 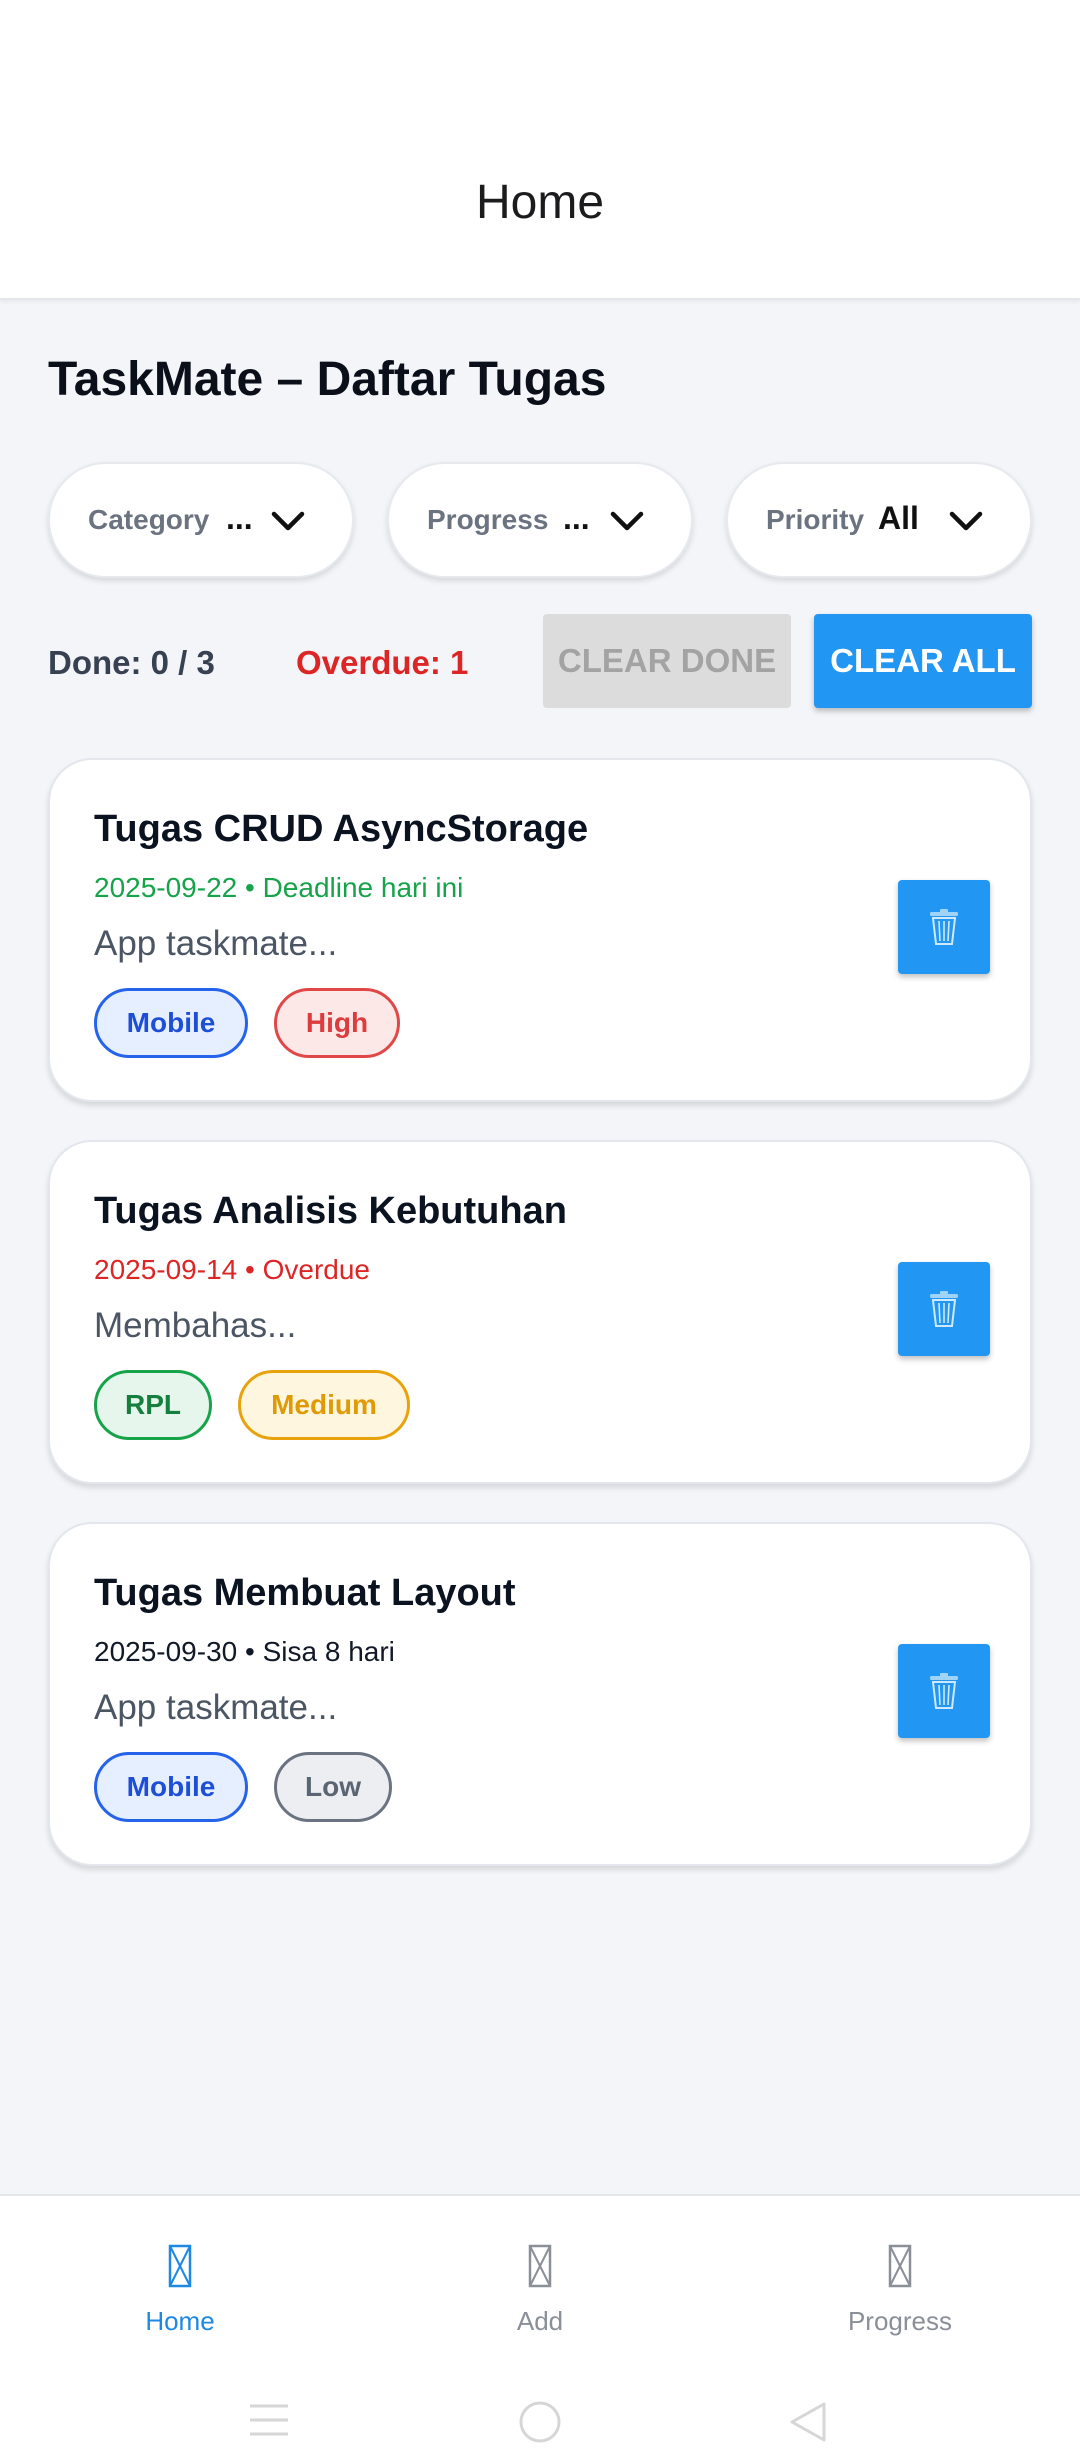 I want to click on task-deadline: 2025-09-22 • Deadline hari ini, so click(x=279, y=887).